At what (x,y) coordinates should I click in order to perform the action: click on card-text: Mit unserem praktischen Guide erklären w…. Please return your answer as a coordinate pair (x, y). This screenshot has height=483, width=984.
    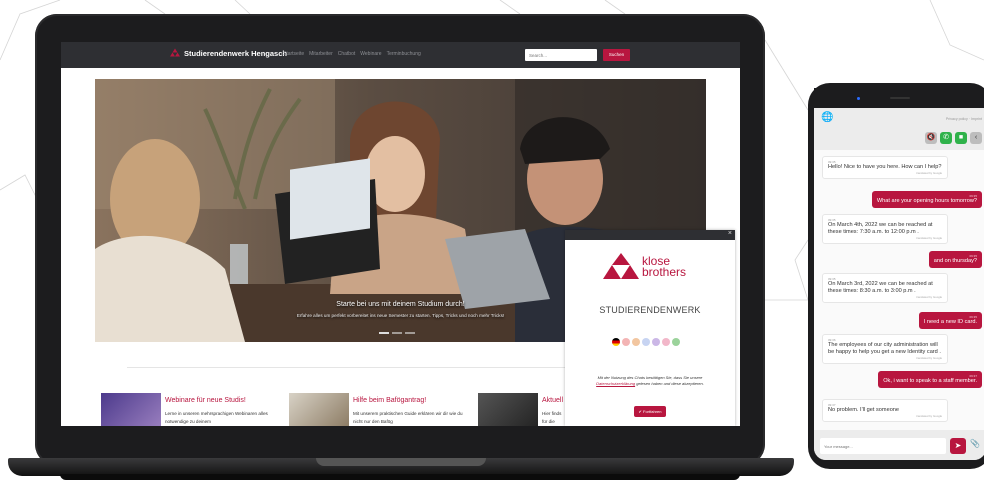
    Looking at the image, I should click on (408, 417).